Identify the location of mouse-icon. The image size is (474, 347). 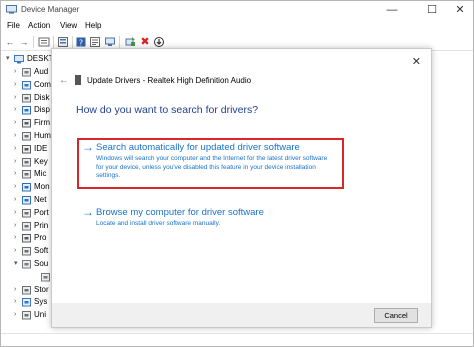
(26, 174).